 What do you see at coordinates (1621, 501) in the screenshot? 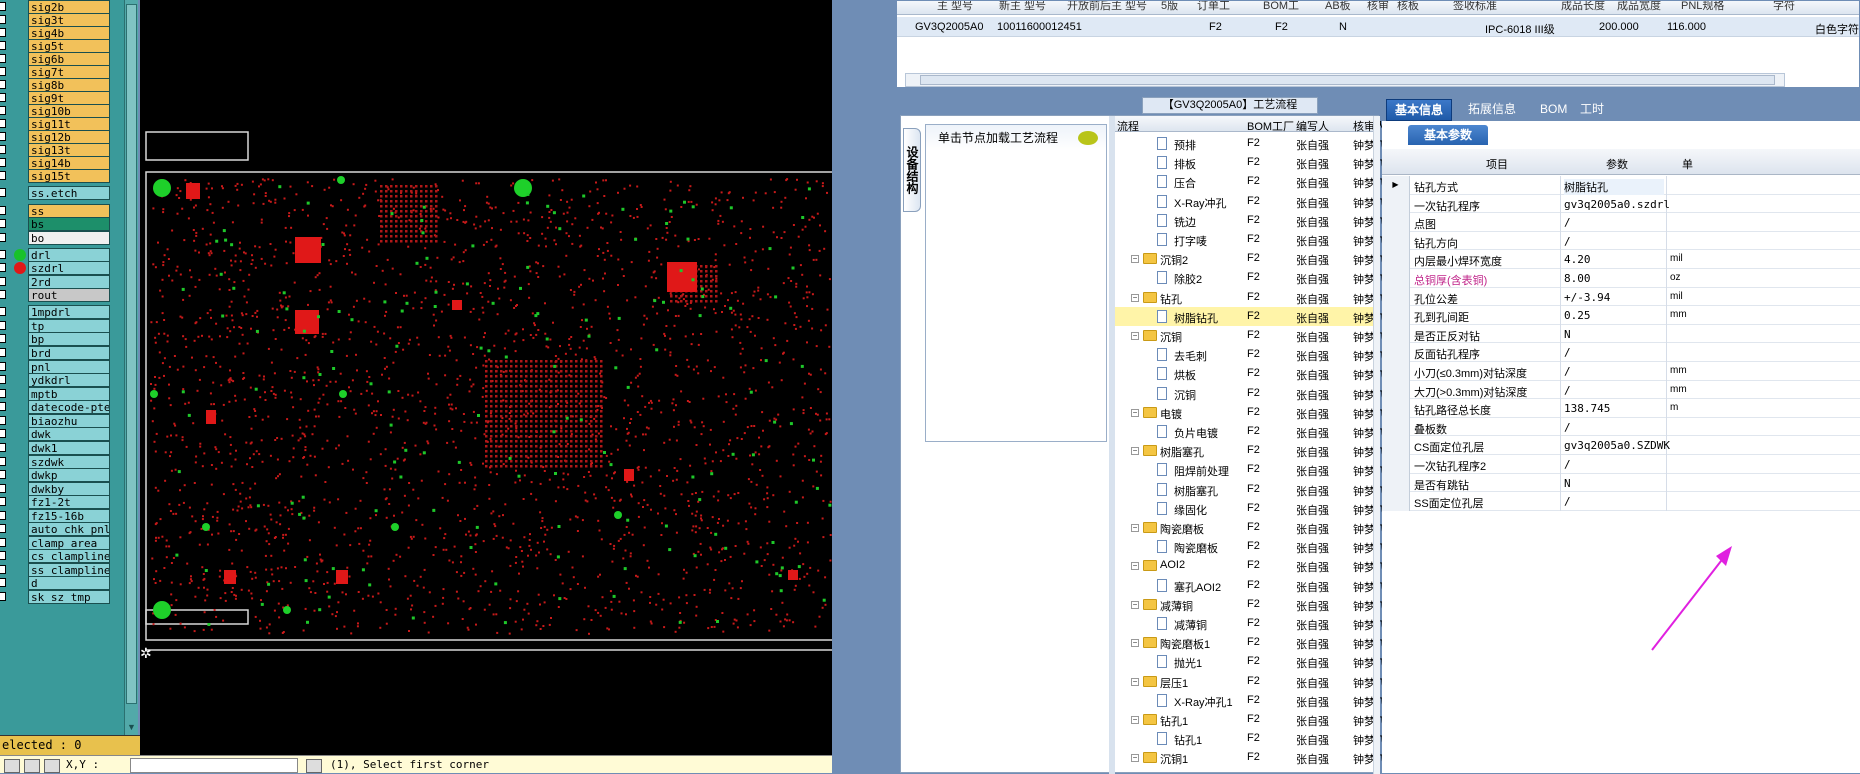
I see `param-row: SS面定位孔层 /` at bounding box center [1621, 501].